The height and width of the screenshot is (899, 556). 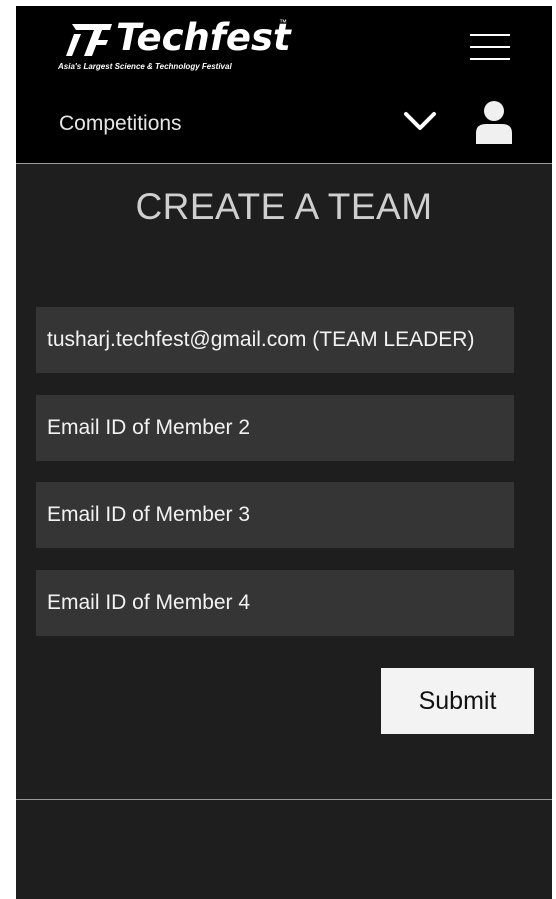 What do you see at coordinates (89, 40) in the screenshot?
I see `techfest-logo-mark` at bounding box center [89, 40].